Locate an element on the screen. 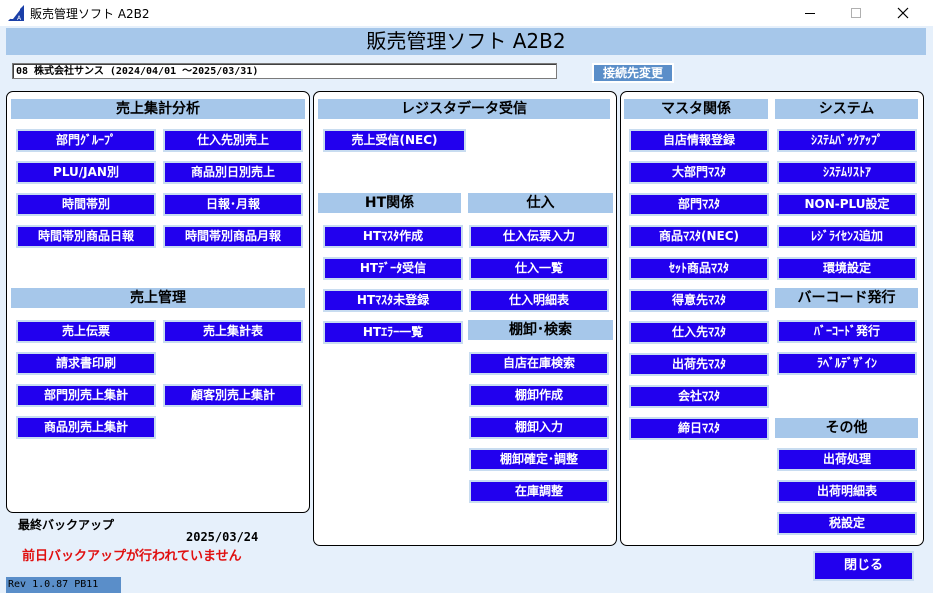 The height and width of the screenshot is (593, 933). btn-dept-sales-summary: 部門別売上集計 is located at coordinates (86, 395).